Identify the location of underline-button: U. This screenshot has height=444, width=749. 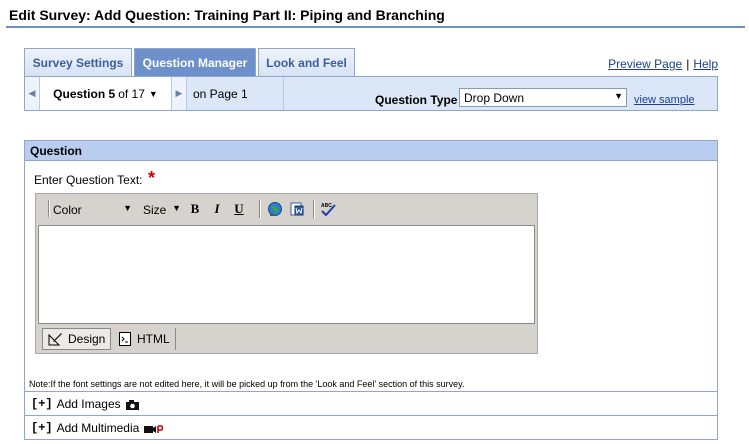
(239, 209).